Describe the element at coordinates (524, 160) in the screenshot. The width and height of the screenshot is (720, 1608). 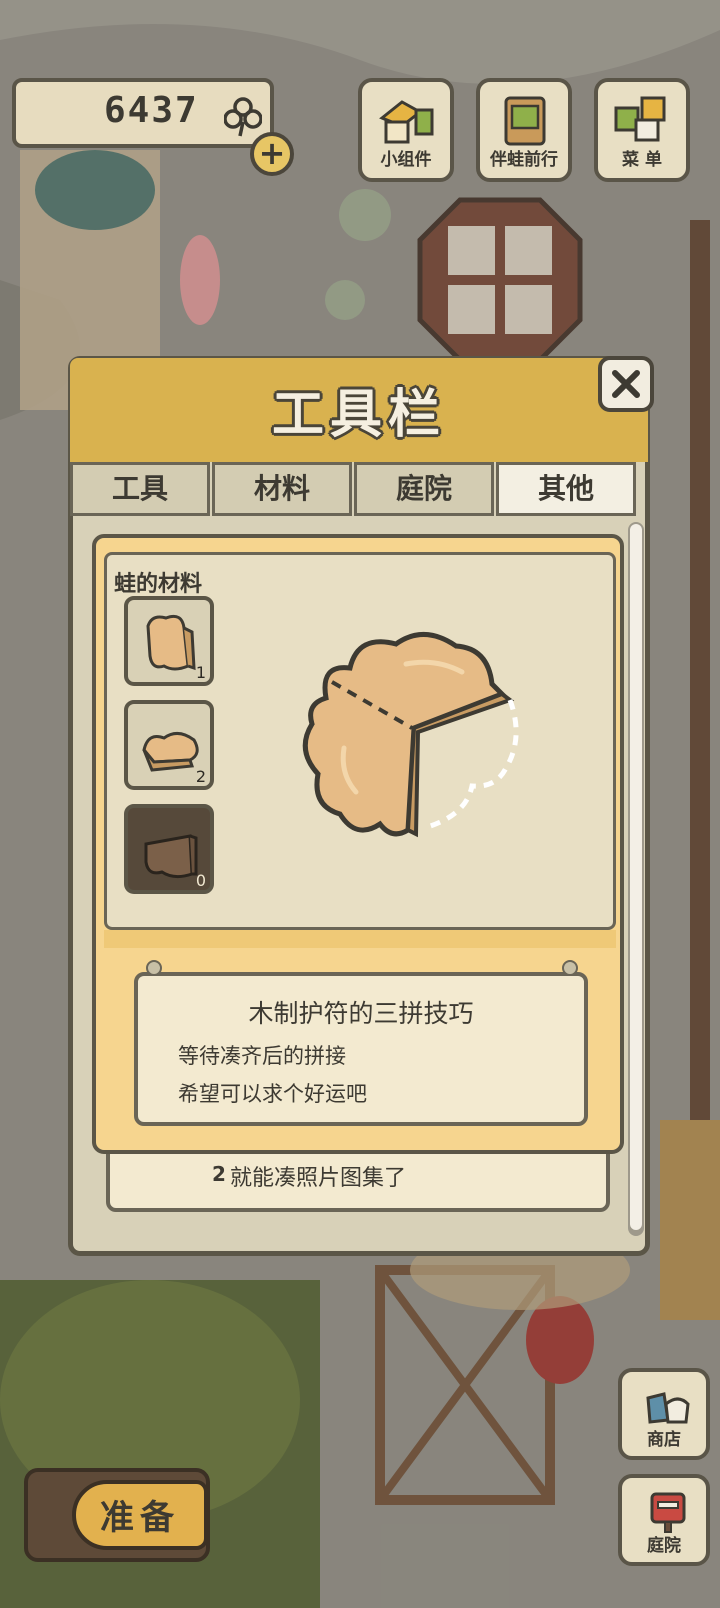
I see `travel-label: 伴蛙前行` at that location.